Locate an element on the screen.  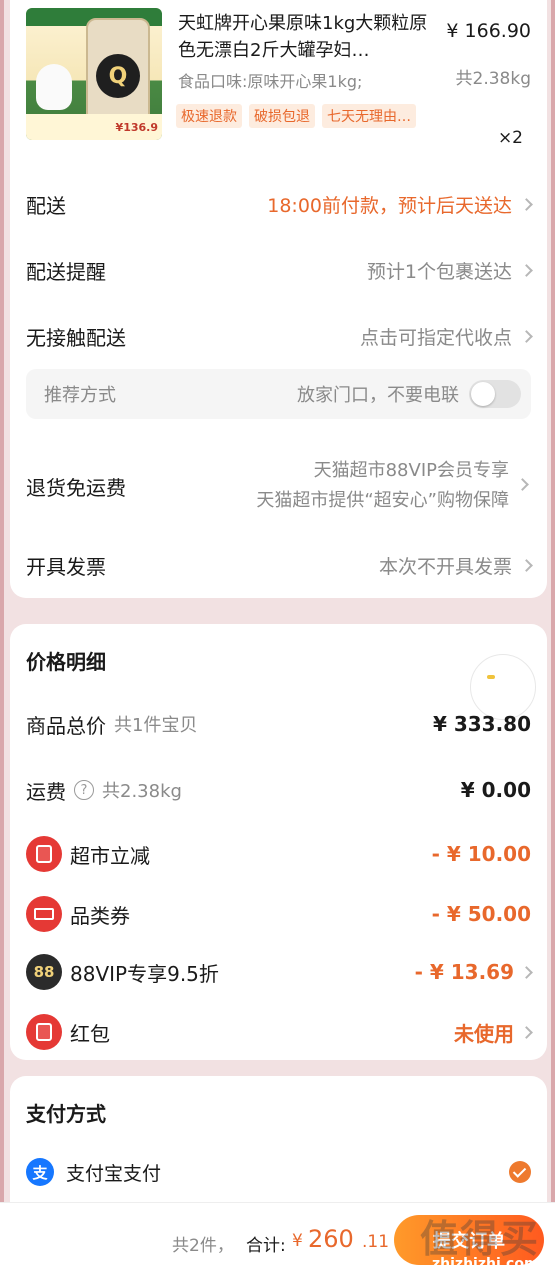
vip-discount-label: 88VIP专享9.5折 is located at coordinates (144, 973).